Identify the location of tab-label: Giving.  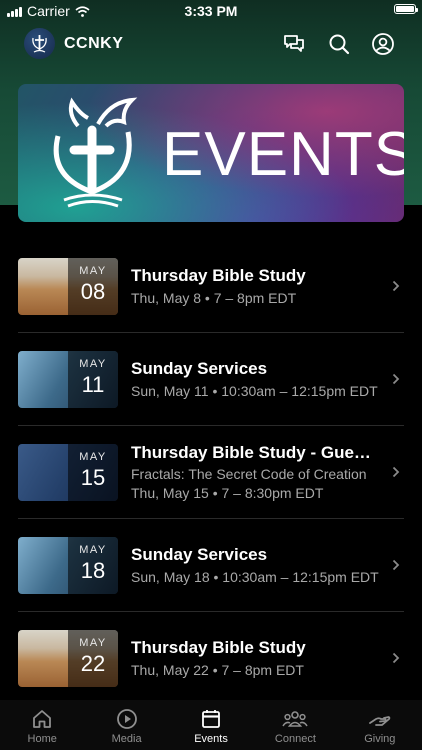
(380, 739).